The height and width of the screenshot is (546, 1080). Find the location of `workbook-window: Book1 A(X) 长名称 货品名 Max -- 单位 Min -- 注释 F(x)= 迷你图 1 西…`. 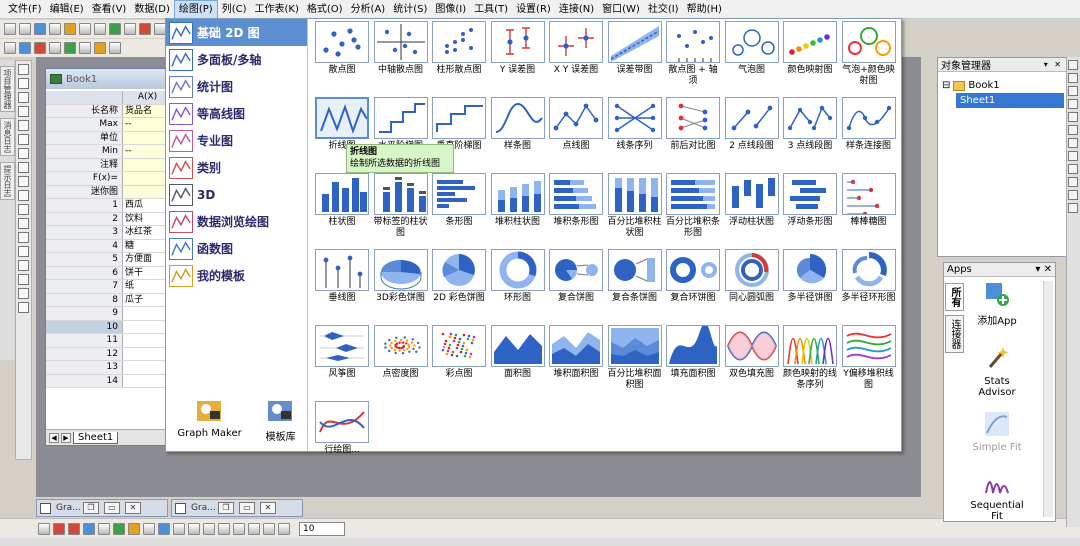

workbook-window: Book1 A(X) 长名称 货品名 Max -- 单位 Min -- 注释 F(x)= 迷你图 1 西… is located at coordinates (107, 257).